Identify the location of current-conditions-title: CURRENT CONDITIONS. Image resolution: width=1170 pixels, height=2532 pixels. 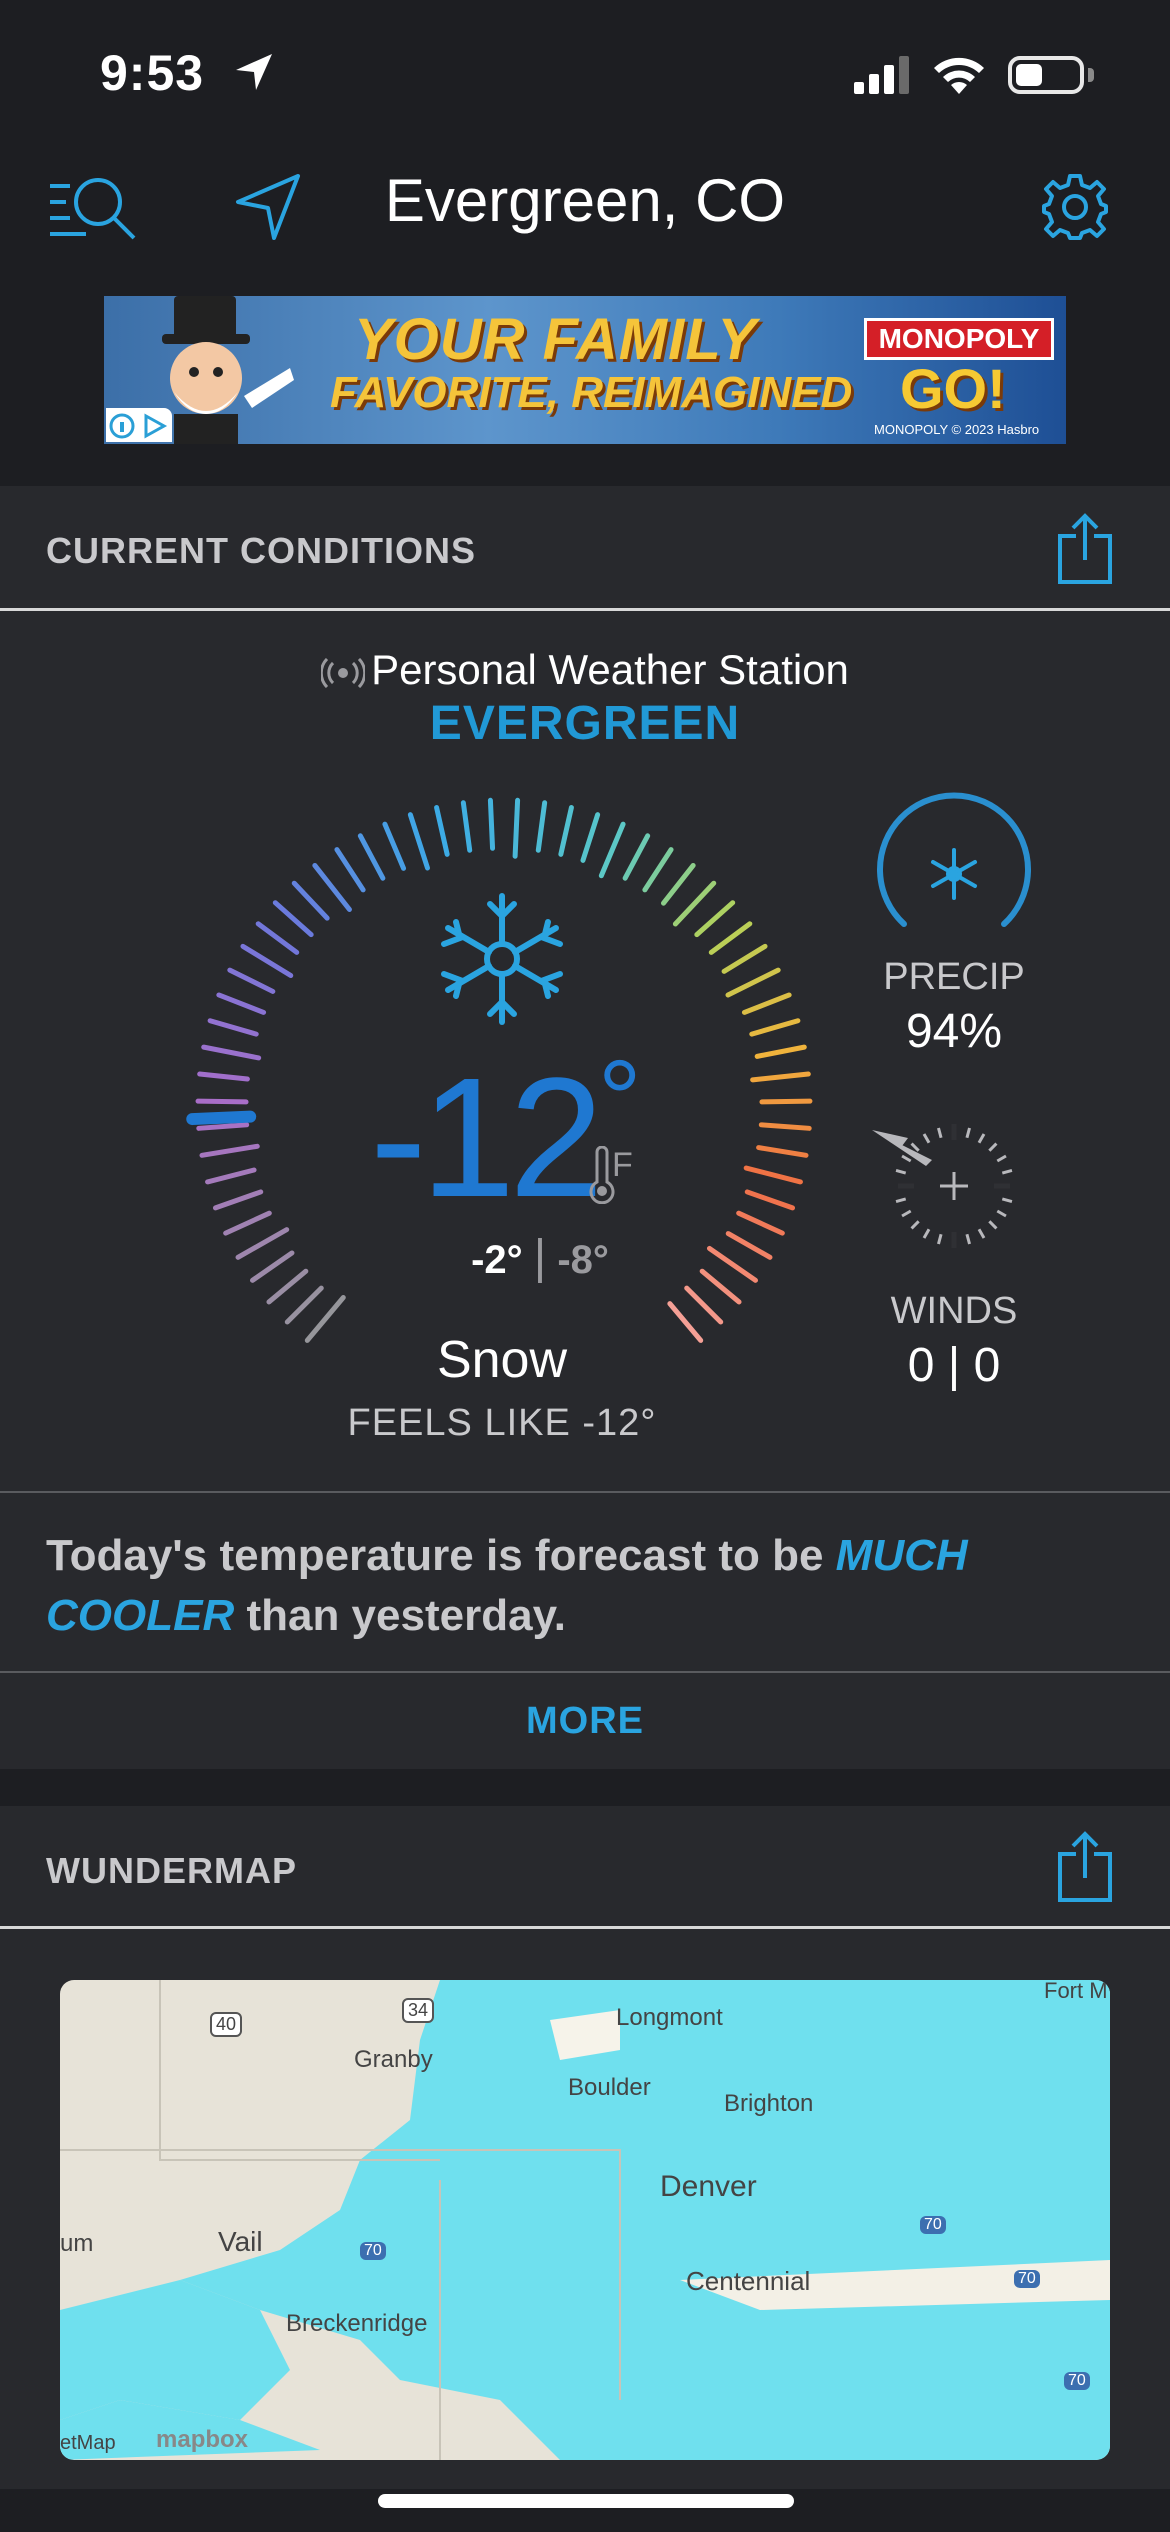
(261, 550).